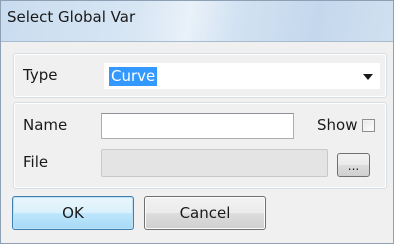  Describe the element at coordinates (214, 163) in the screenshot. I see `file-path-field` at that location.